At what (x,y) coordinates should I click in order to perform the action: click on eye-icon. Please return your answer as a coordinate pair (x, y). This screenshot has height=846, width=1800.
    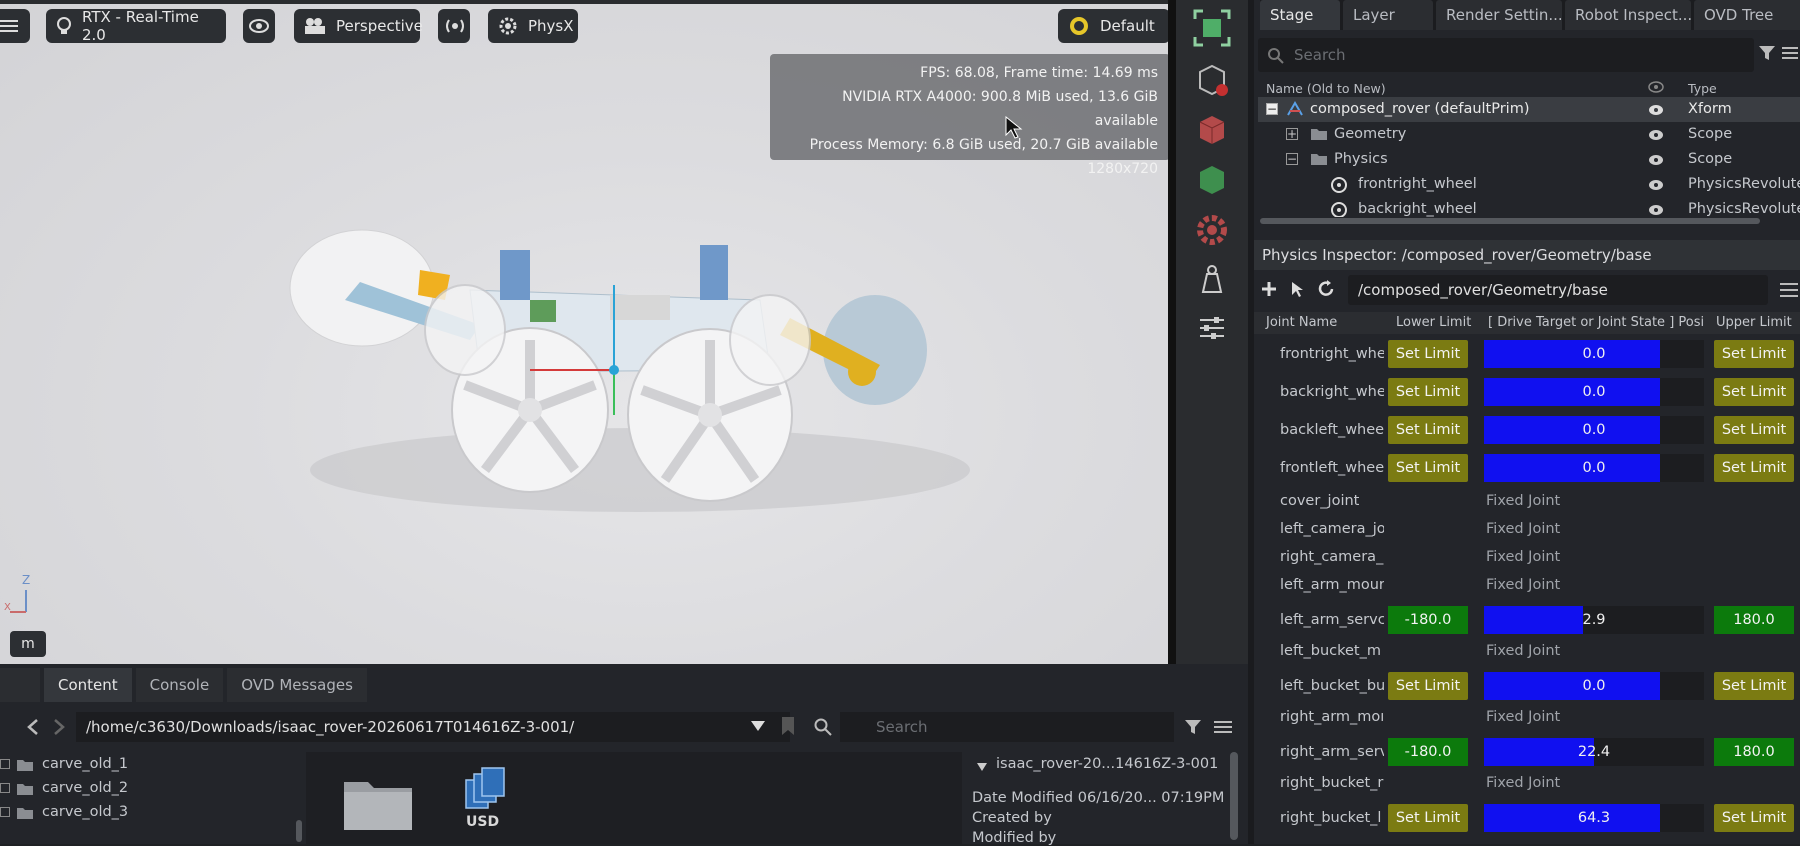
    Looking at the image, I should click on (259, 26).